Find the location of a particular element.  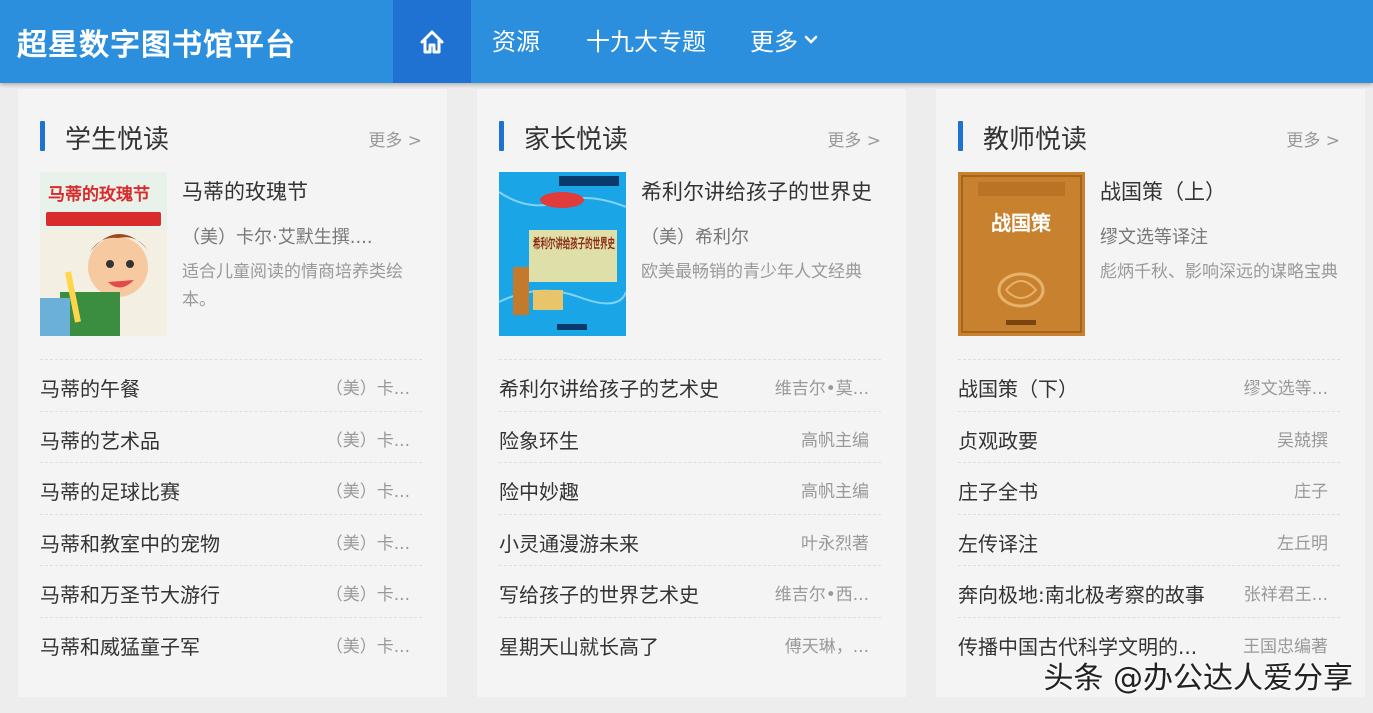

book-title: 战国策（下） is located at coordinates (1018, 389).